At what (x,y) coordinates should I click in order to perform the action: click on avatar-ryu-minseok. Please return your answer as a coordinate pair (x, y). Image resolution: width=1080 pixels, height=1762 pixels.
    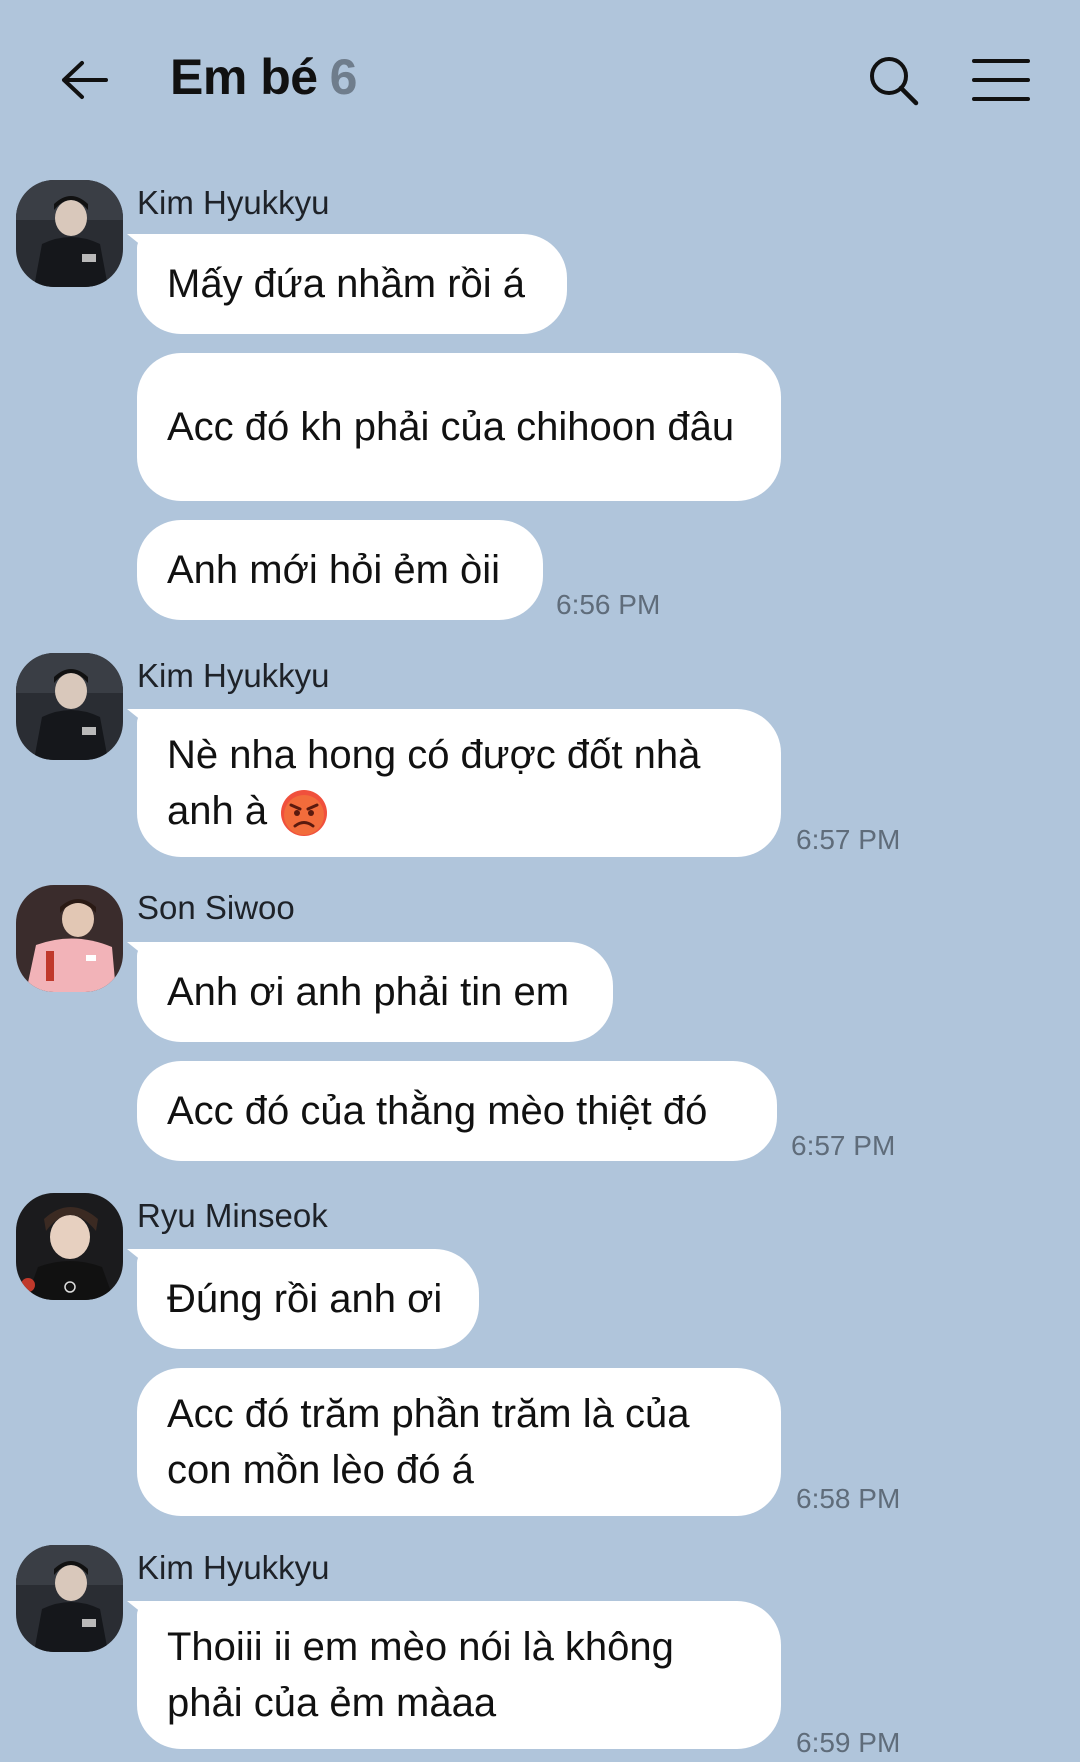
    Looking at the image, I should click on (69, 1246).